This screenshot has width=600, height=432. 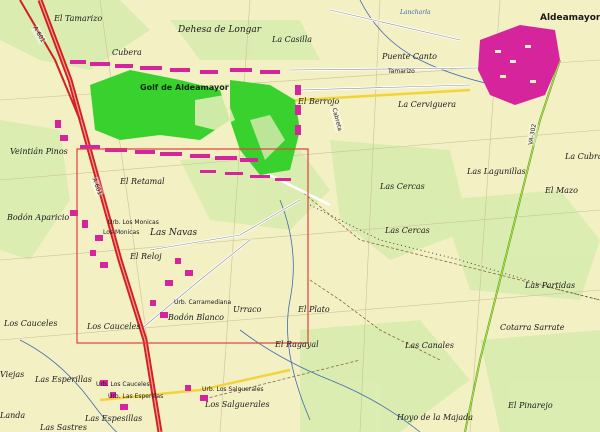 What do you see at coordinates (407, 230) in the screenshot?
I see `label-las-cercas-2: Las Cercas` at bounding box center [407, 230].